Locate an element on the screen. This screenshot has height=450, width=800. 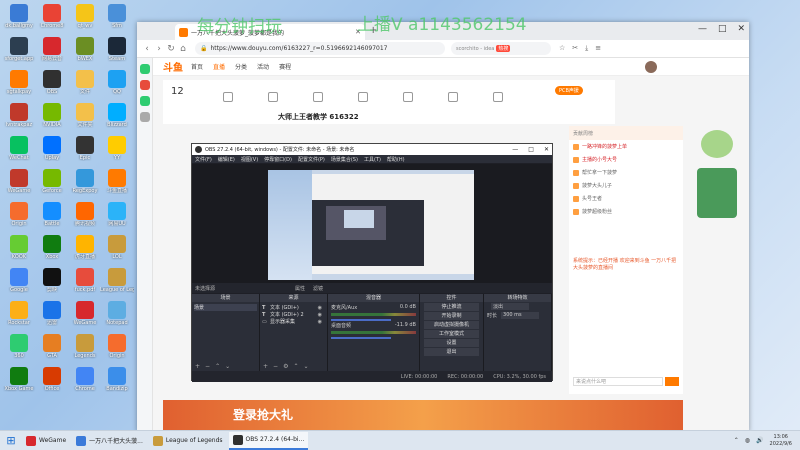
desktop-icon: Blizzard is located at coordinates (117, 115).